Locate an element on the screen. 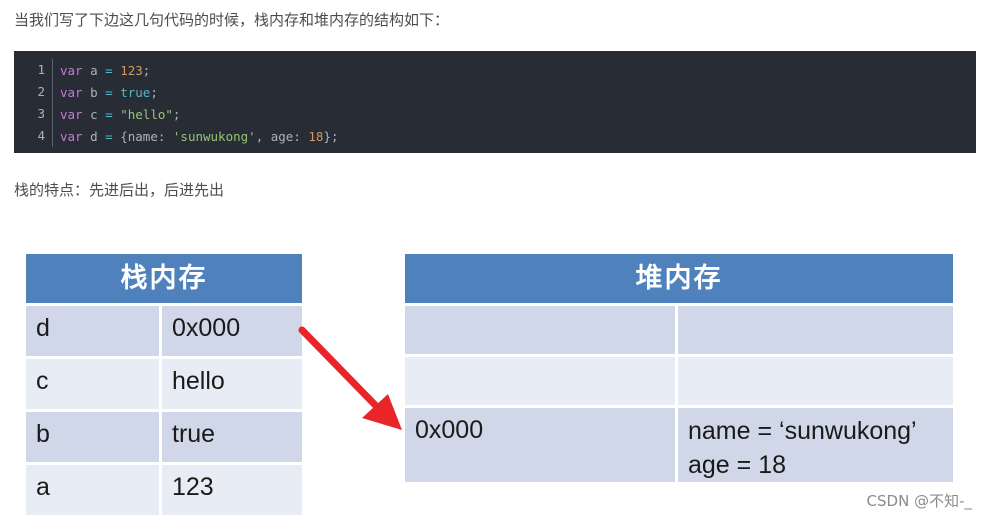 The image size is (986, 522). table-row: c hello is located at coordinates (164, 382).